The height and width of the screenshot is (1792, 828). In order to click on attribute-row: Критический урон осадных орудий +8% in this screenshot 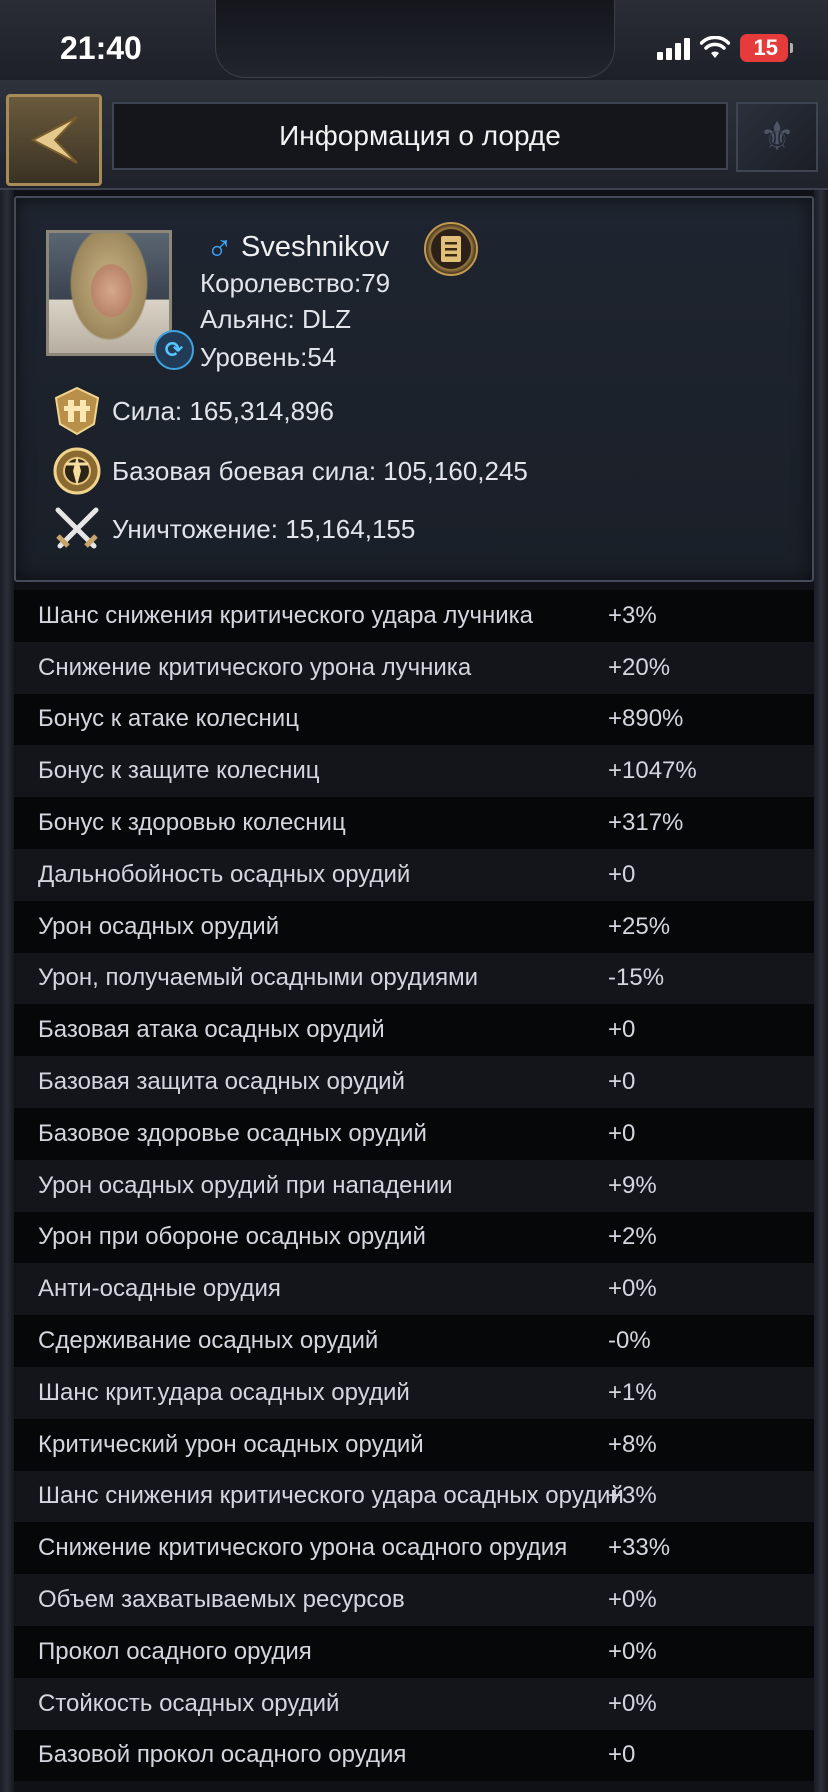, I will do `click(414, 1444)`.